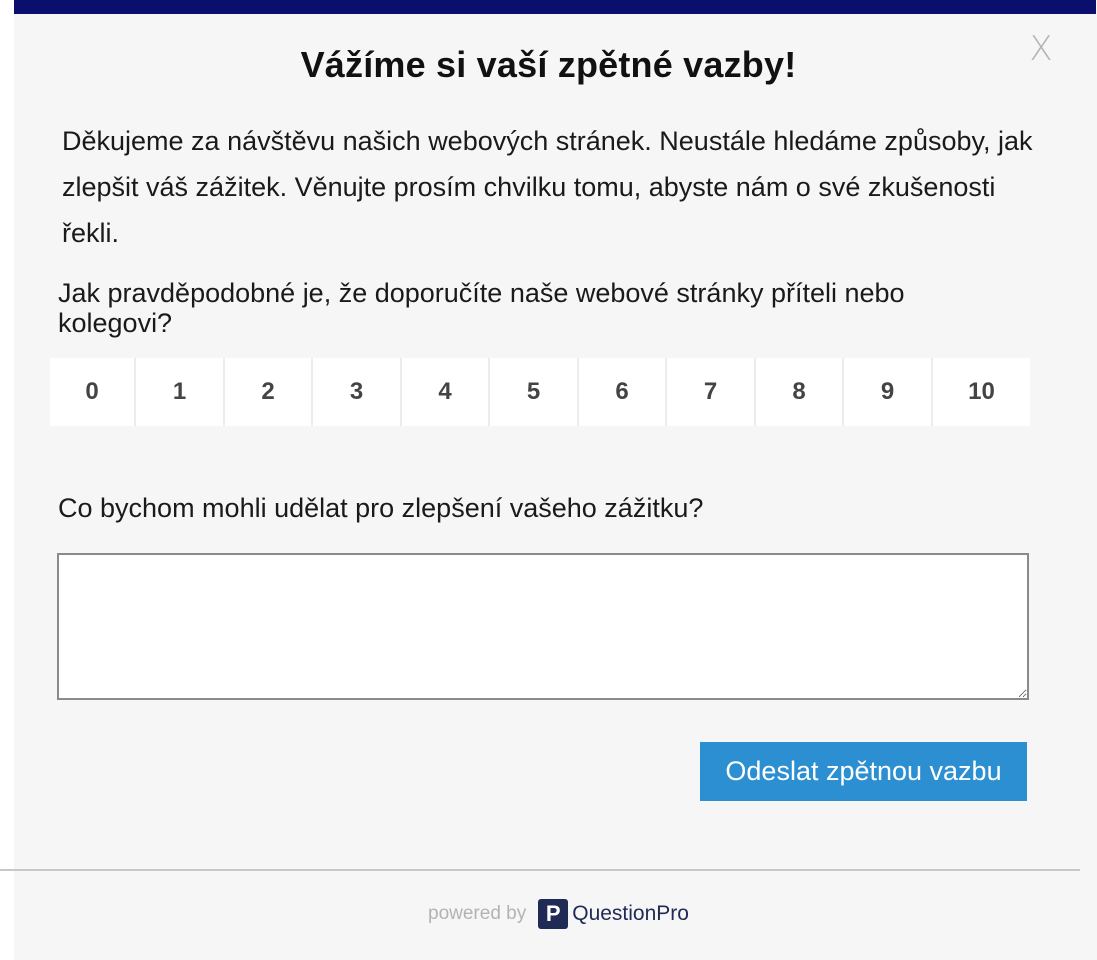  Describe the element at coordinates (357, 392) in the screenshot. I see `nps-option-3: 3` at that location.